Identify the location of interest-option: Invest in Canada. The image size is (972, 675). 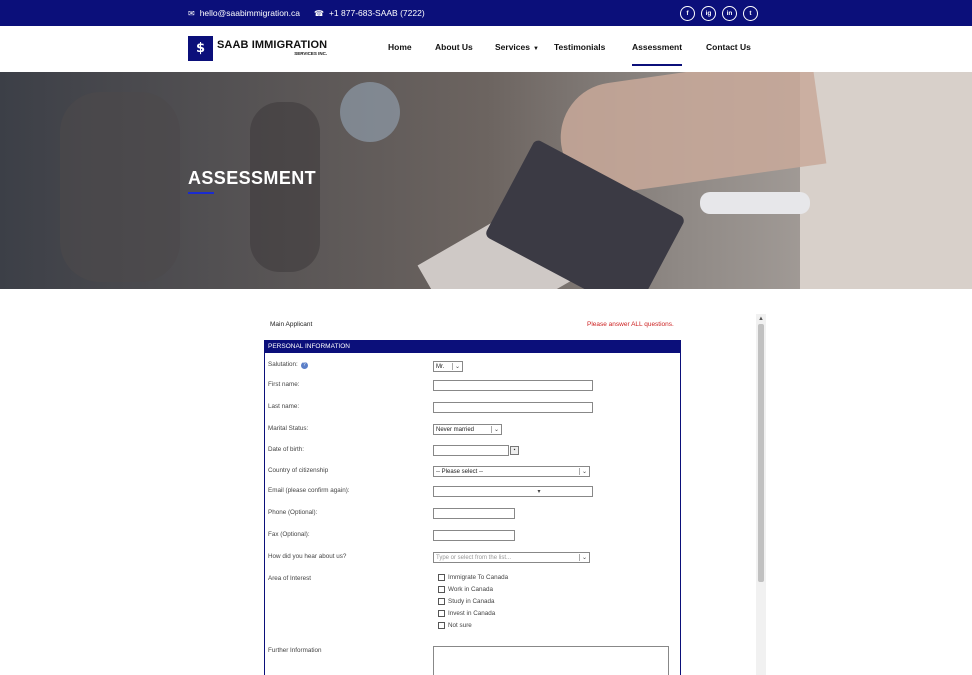
(466, 613).